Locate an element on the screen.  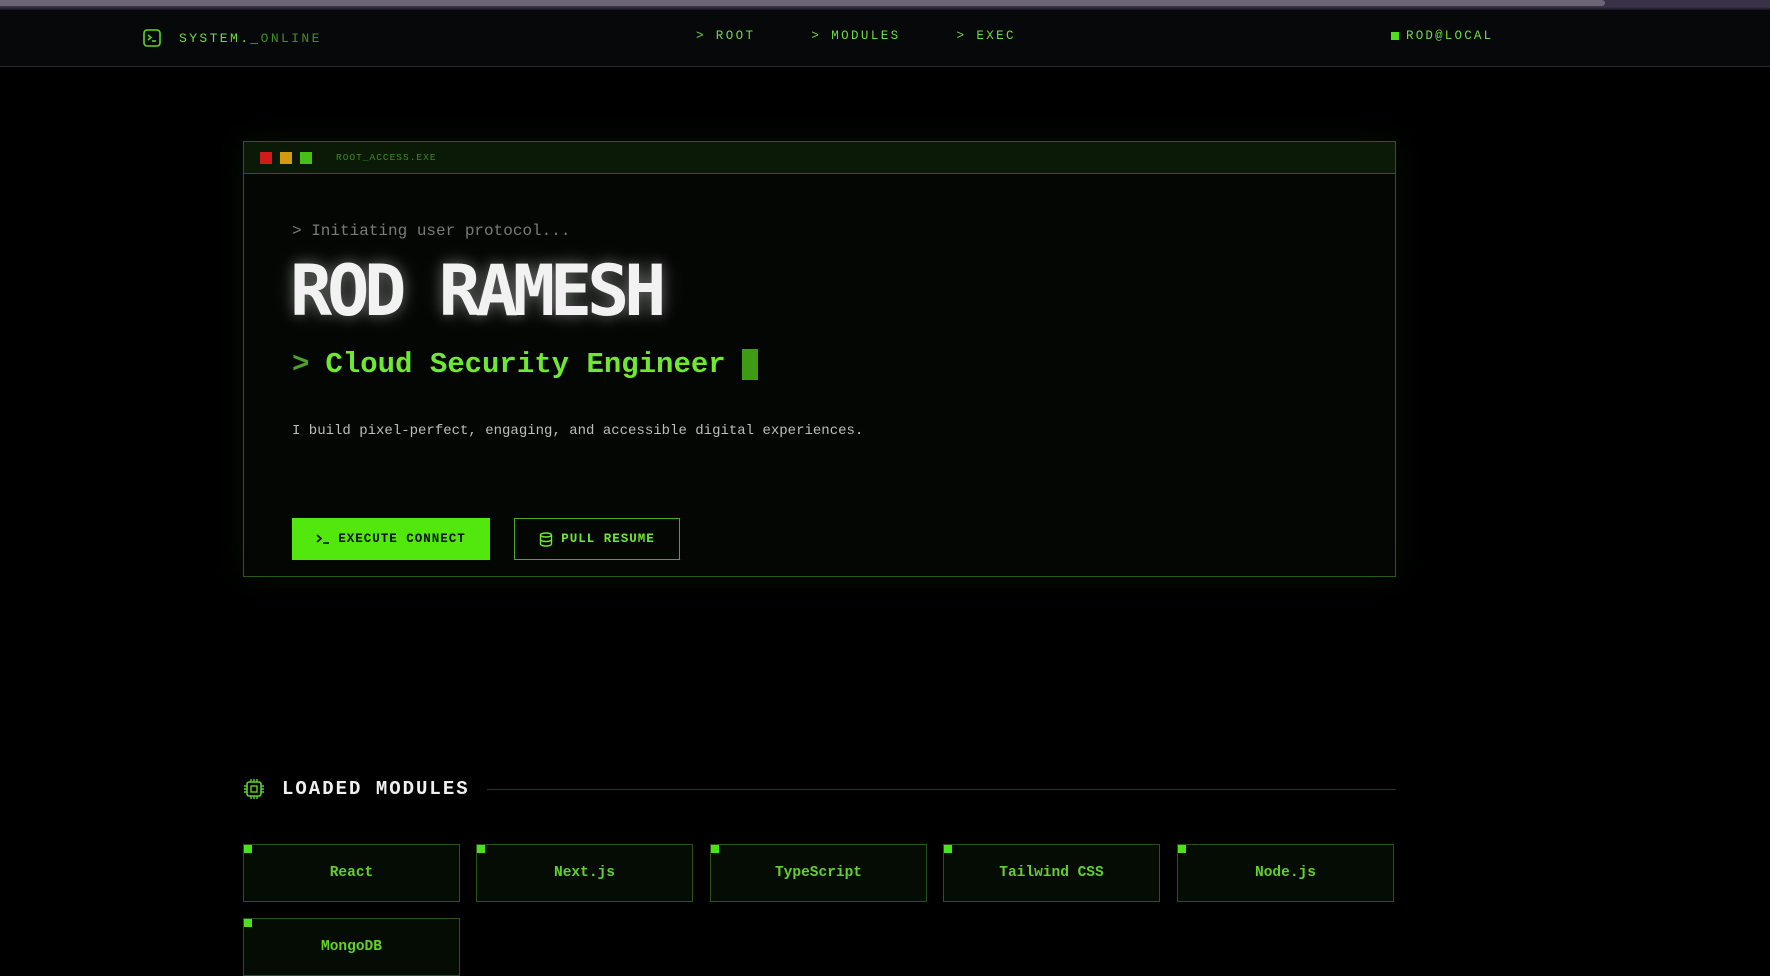
brand: SYSTEM._ONLINE is located at coordinates (232, 38).